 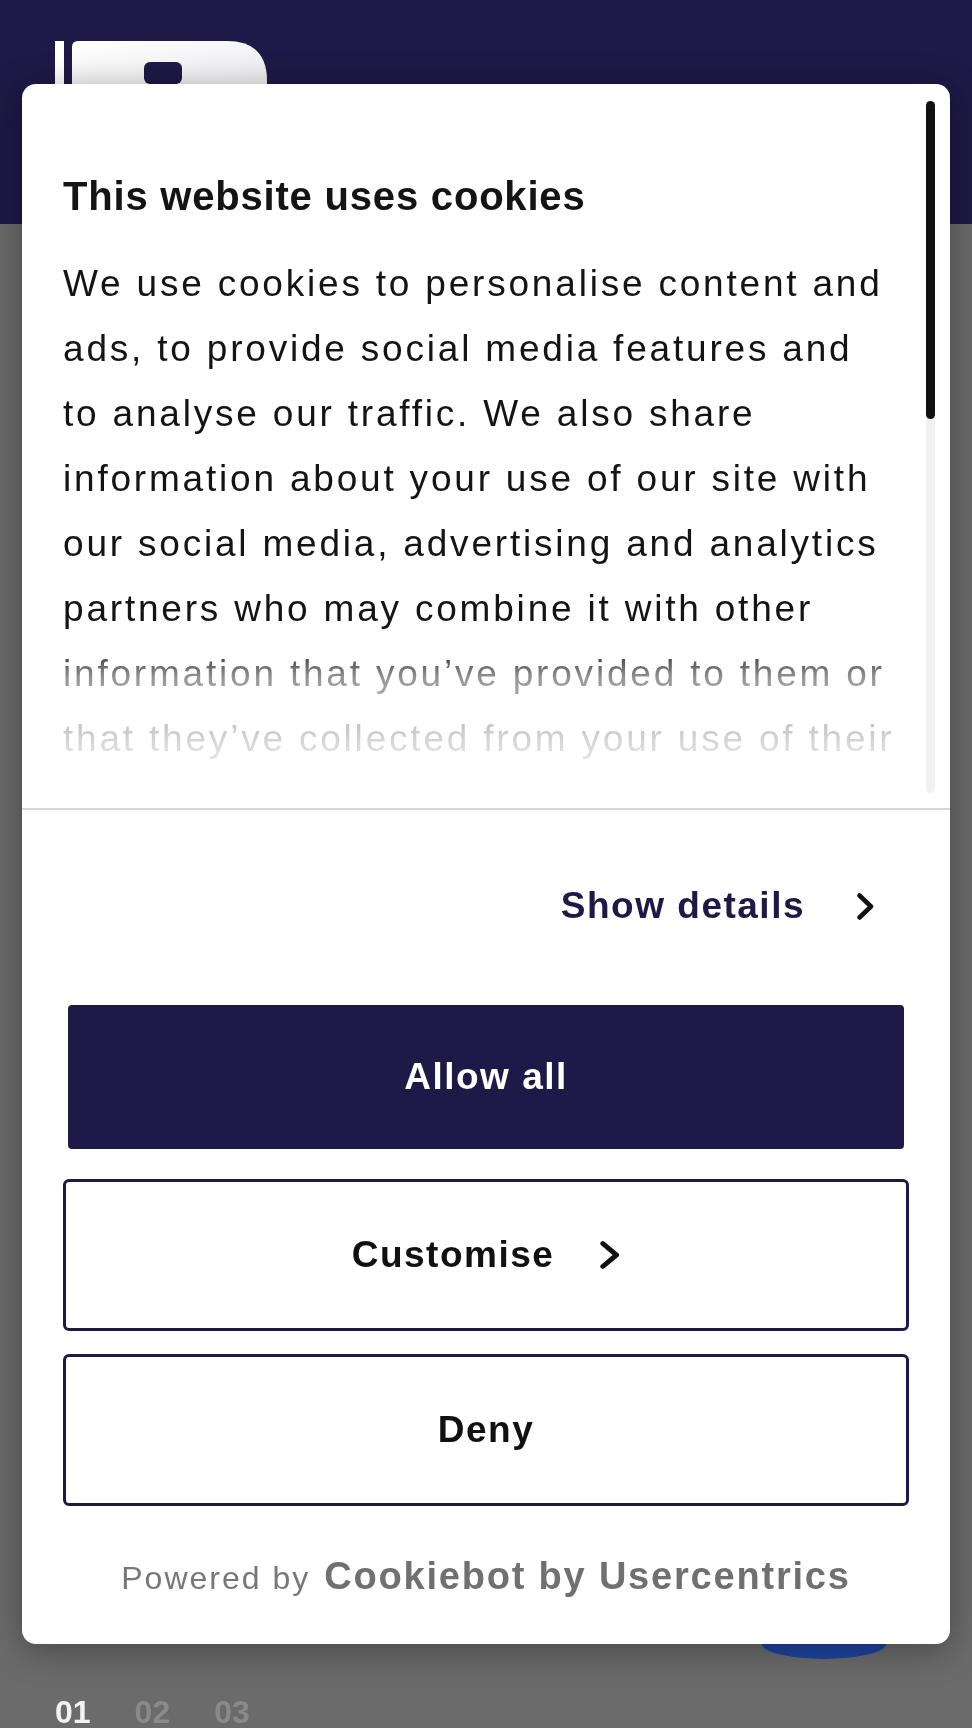 I want to click on slide-tab: 01, so click(x=73, y=1712).